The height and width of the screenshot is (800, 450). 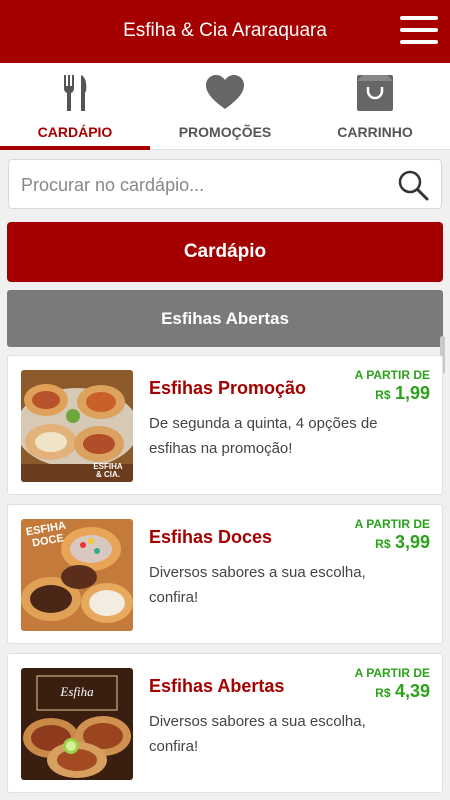 What do you see at coordinates (77, 426) in the screenshot?
I see `product-image-promocao: ESFIHA & CIA.` at bounding box center [77, 426].